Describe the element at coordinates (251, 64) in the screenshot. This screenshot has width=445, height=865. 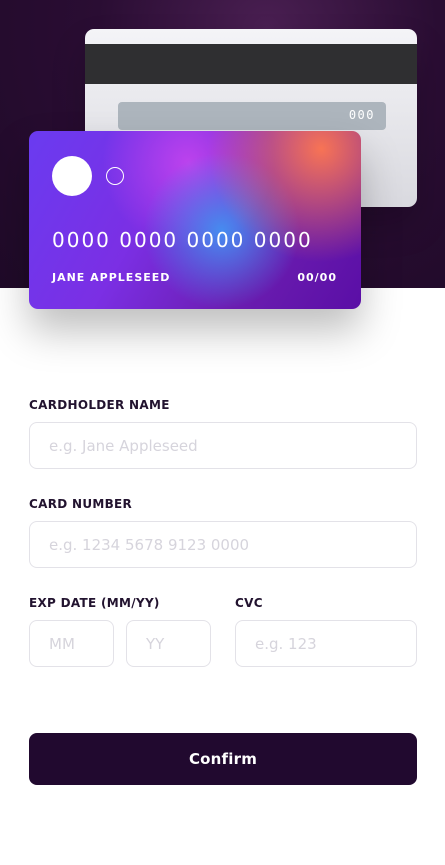
I see `magnetic-stripe` at that location.